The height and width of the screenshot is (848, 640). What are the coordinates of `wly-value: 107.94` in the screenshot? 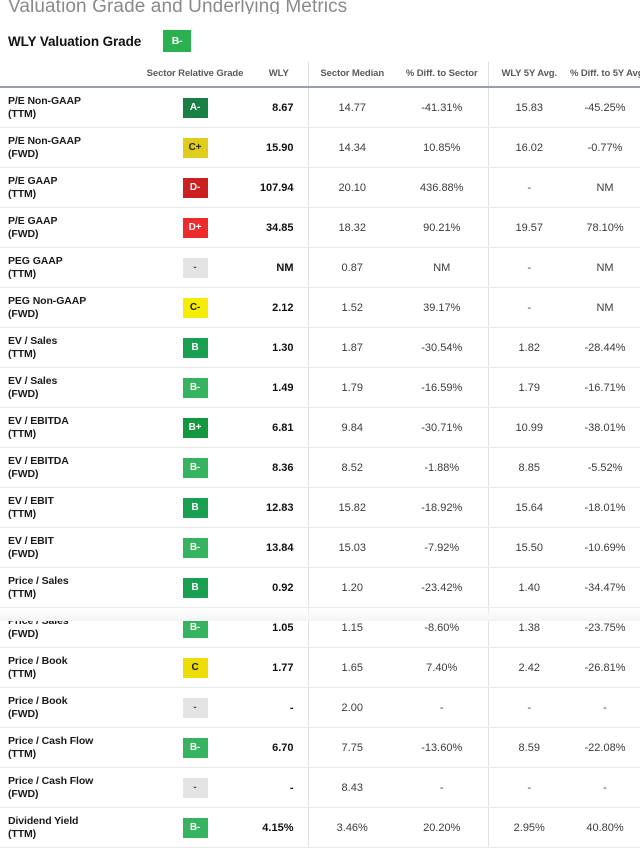 It's located at (279, 187).